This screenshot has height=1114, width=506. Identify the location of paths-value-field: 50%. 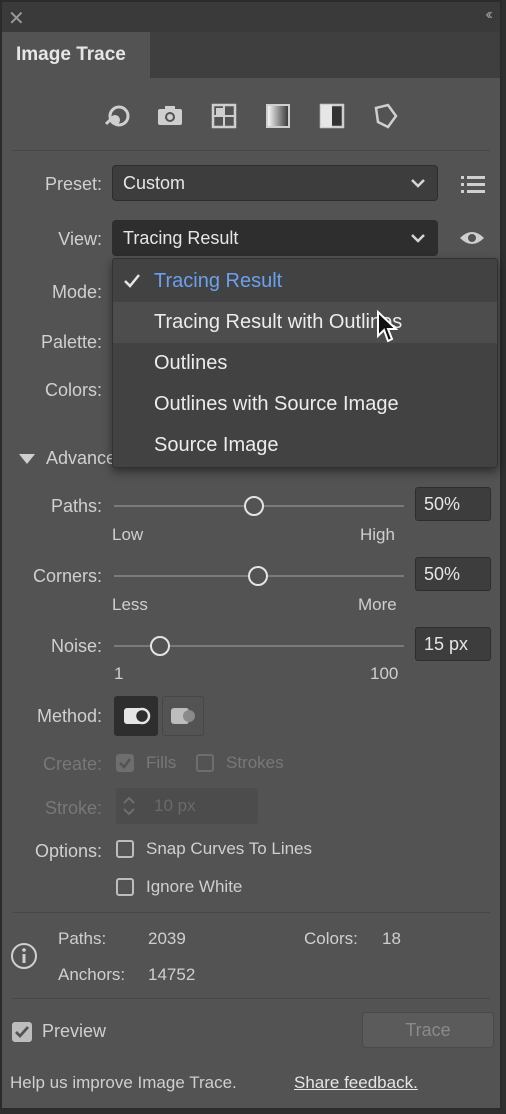
(453, 504).